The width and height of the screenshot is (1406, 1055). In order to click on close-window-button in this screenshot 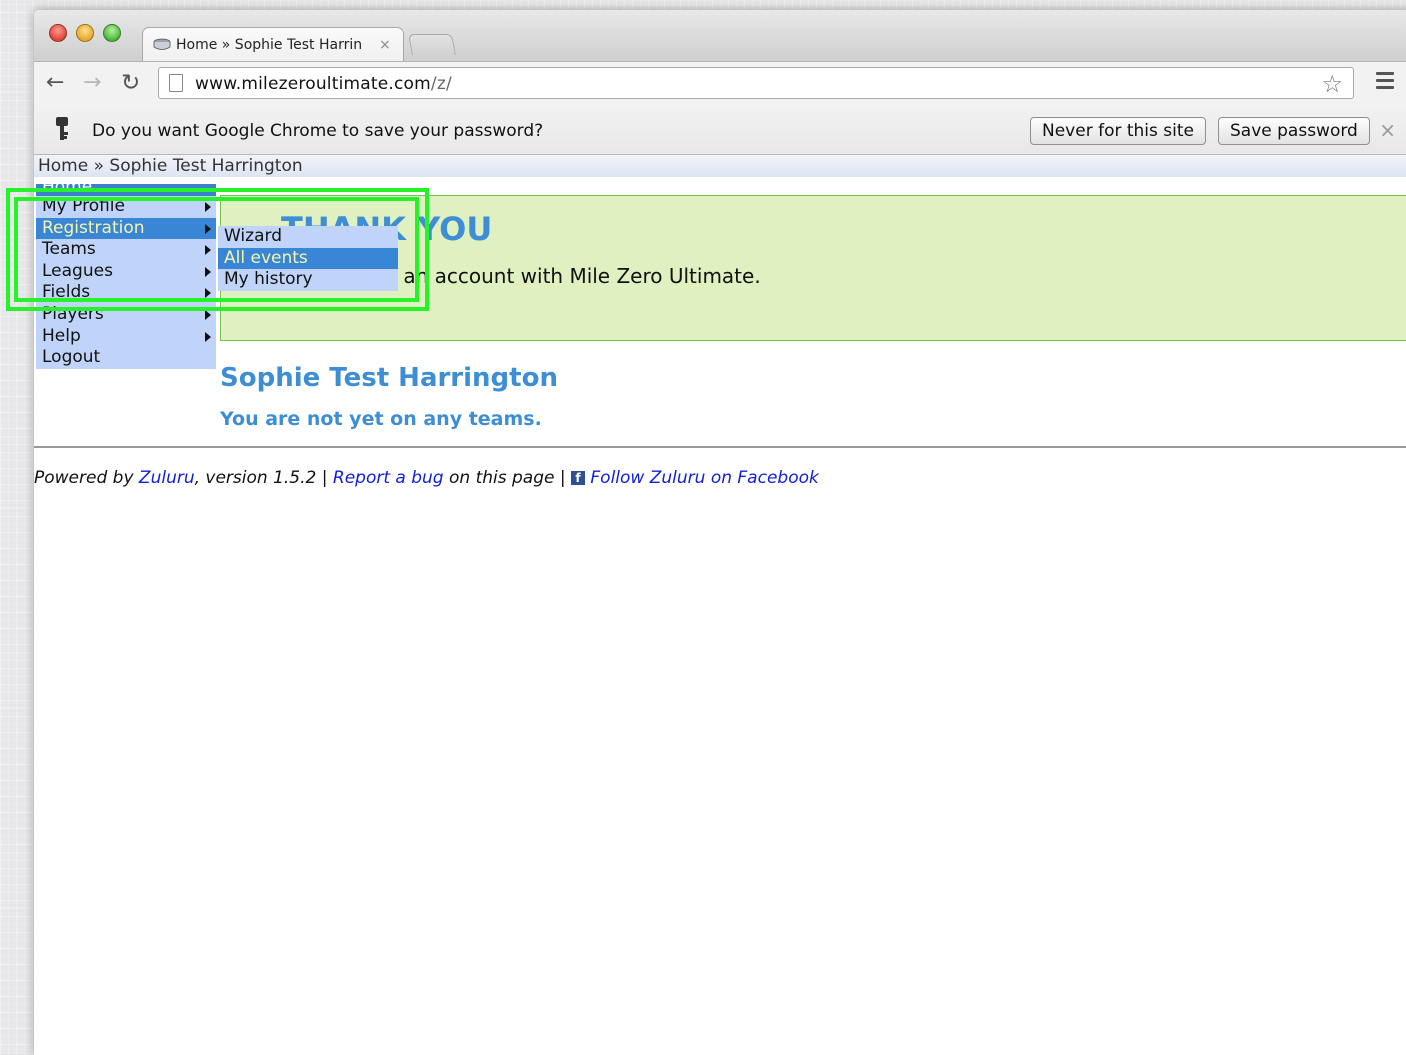, I will do `click(58, 33)`.